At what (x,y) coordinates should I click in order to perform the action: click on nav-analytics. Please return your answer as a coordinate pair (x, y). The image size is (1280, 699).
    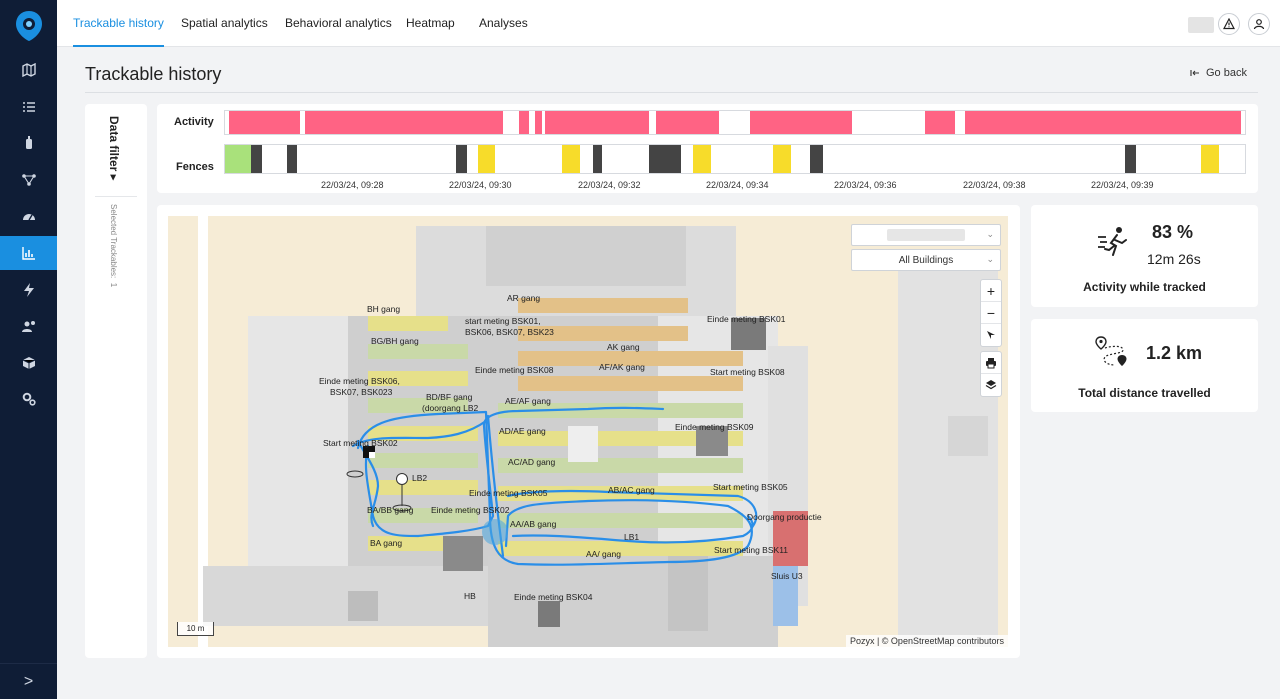
    Looking at the image, I should click on (28, 253).